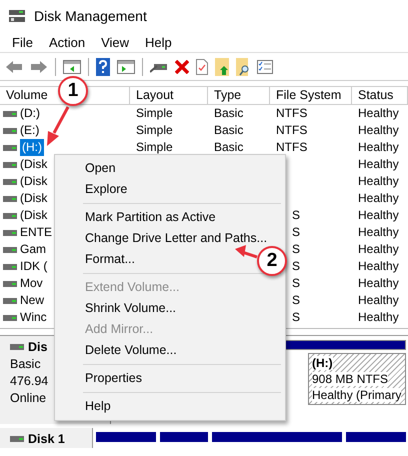 The height and width of the screenshot is (456, 408). Describe the element at coordinates (90, 16) in the screenshot. I see `window-title: Disk Management` at that location.